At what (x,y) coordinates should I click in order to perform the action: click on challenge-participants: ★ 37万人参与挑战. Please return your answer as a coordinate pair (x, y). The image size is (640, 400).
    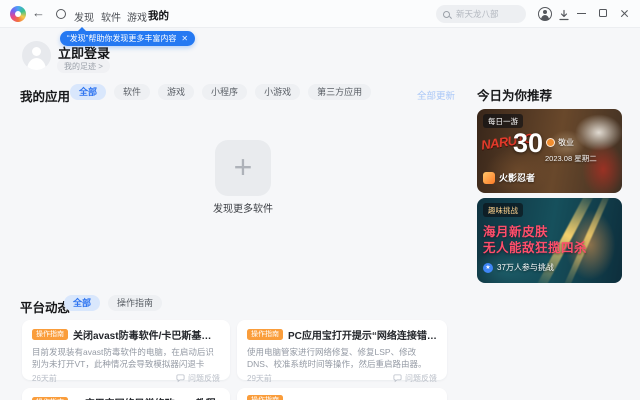
    Looking at the image, I should click on (518, 267).